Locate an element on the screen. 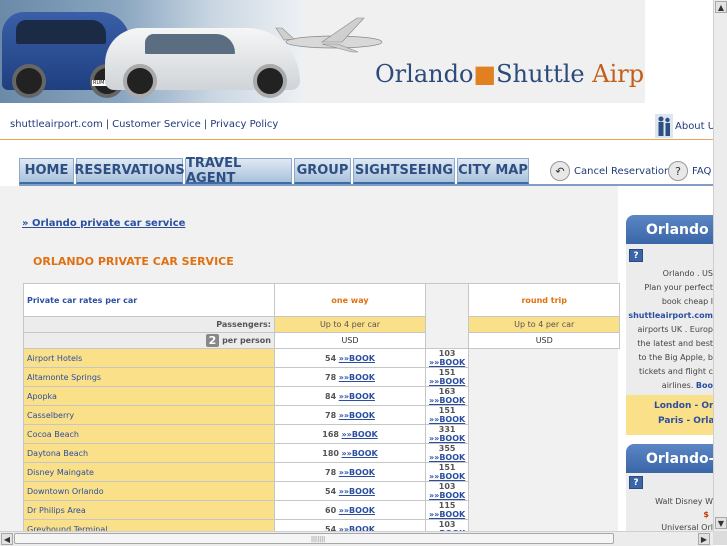 Image resolution: width=727 pixels, height=546 pixels. sidebar-heading-2: Orlando-D is located at coordinates (676, 458).